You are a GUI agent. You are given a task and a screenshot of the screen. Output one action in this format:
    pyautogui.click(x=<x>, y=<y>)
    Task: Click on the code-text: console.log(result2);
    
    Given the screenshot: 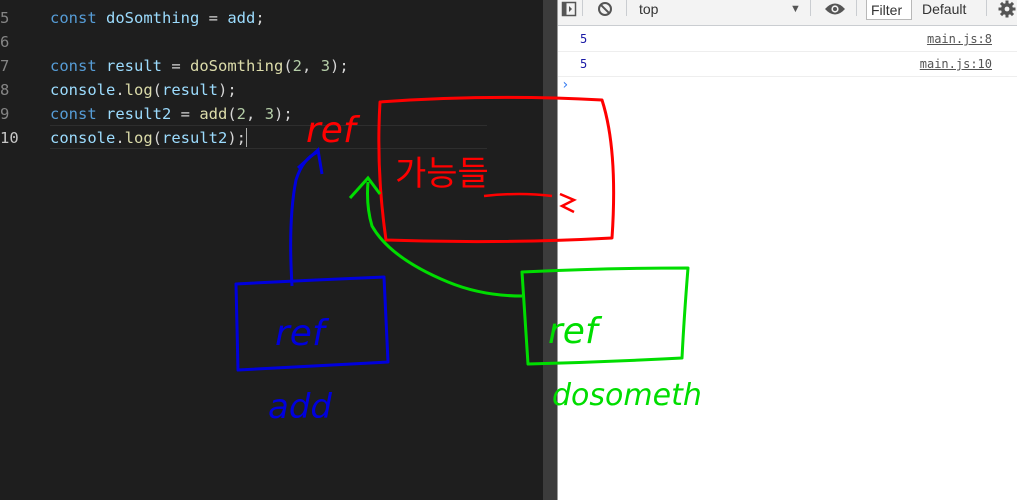 What is the action you would take?
    pyautogui.click(x=149, y=138)
    